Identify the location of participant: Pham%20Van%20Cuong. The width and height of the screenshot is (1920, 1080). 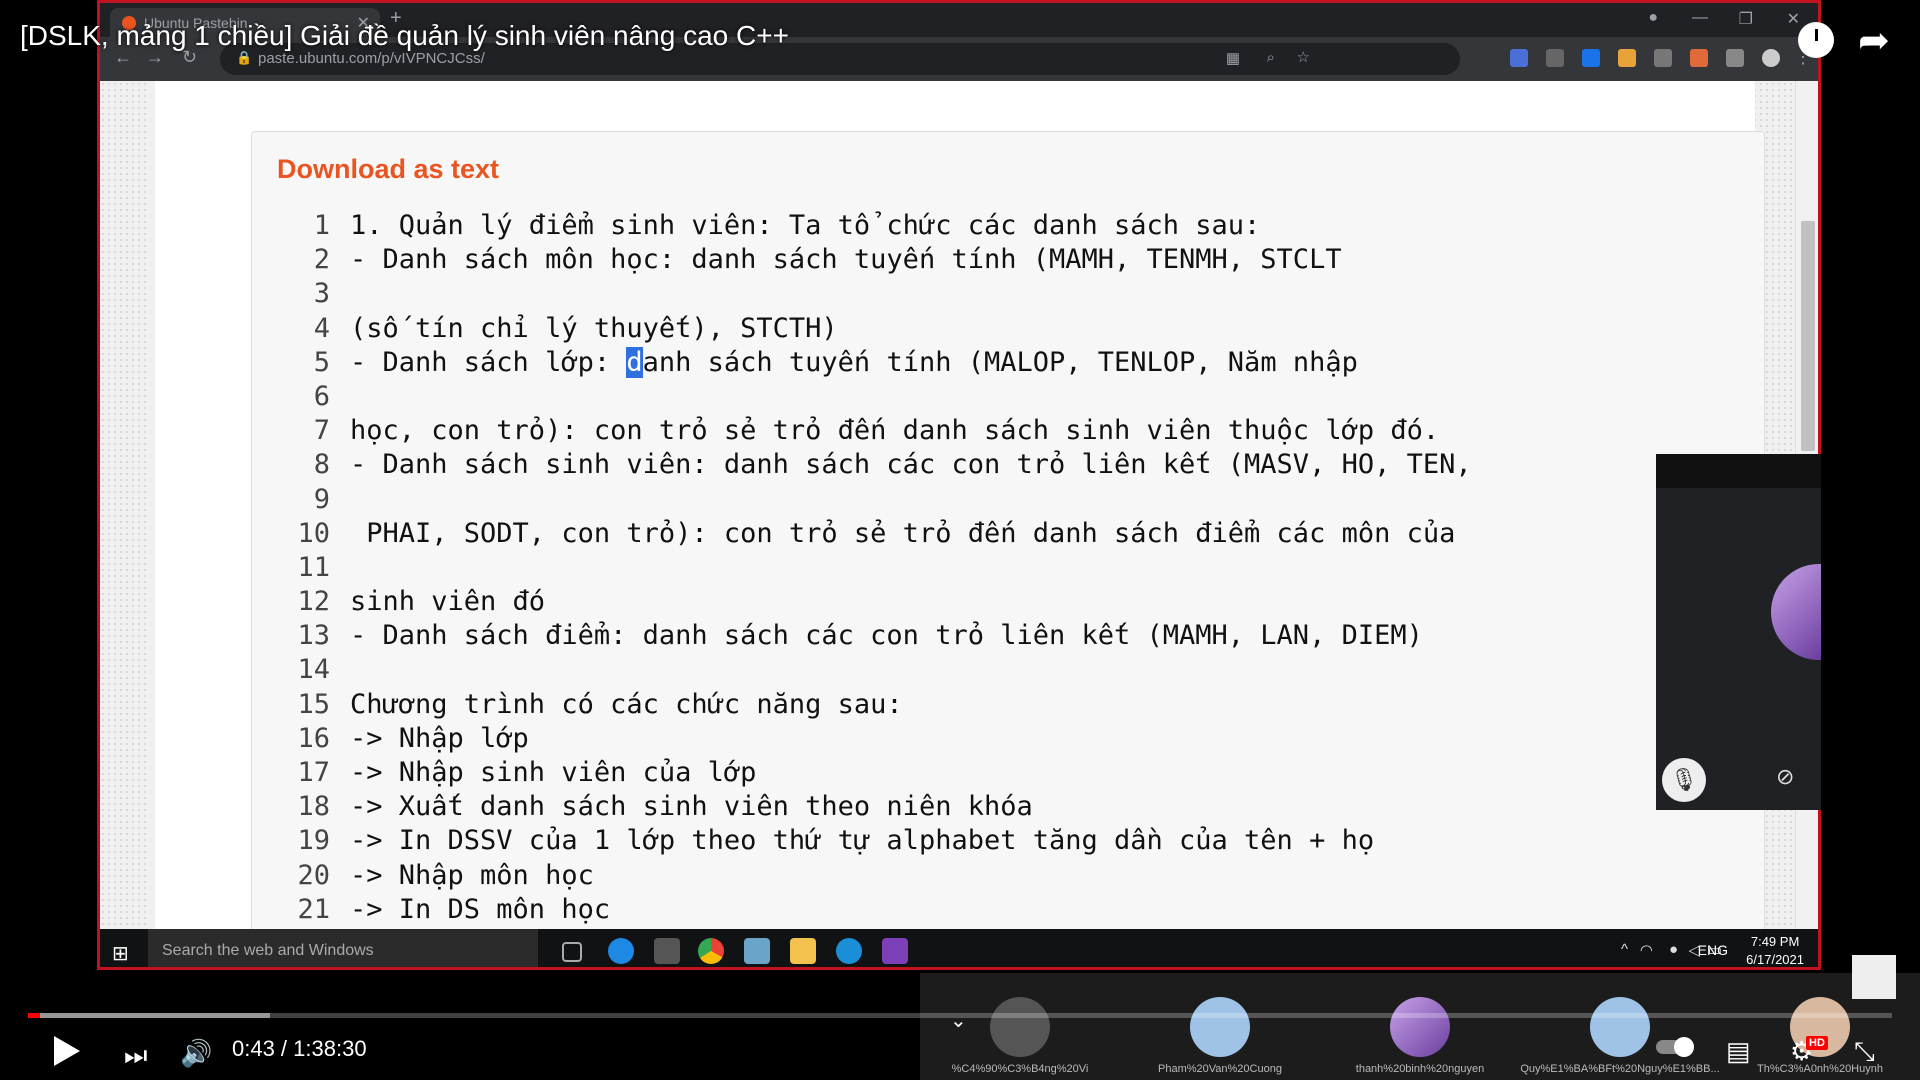
(1220, 1026).